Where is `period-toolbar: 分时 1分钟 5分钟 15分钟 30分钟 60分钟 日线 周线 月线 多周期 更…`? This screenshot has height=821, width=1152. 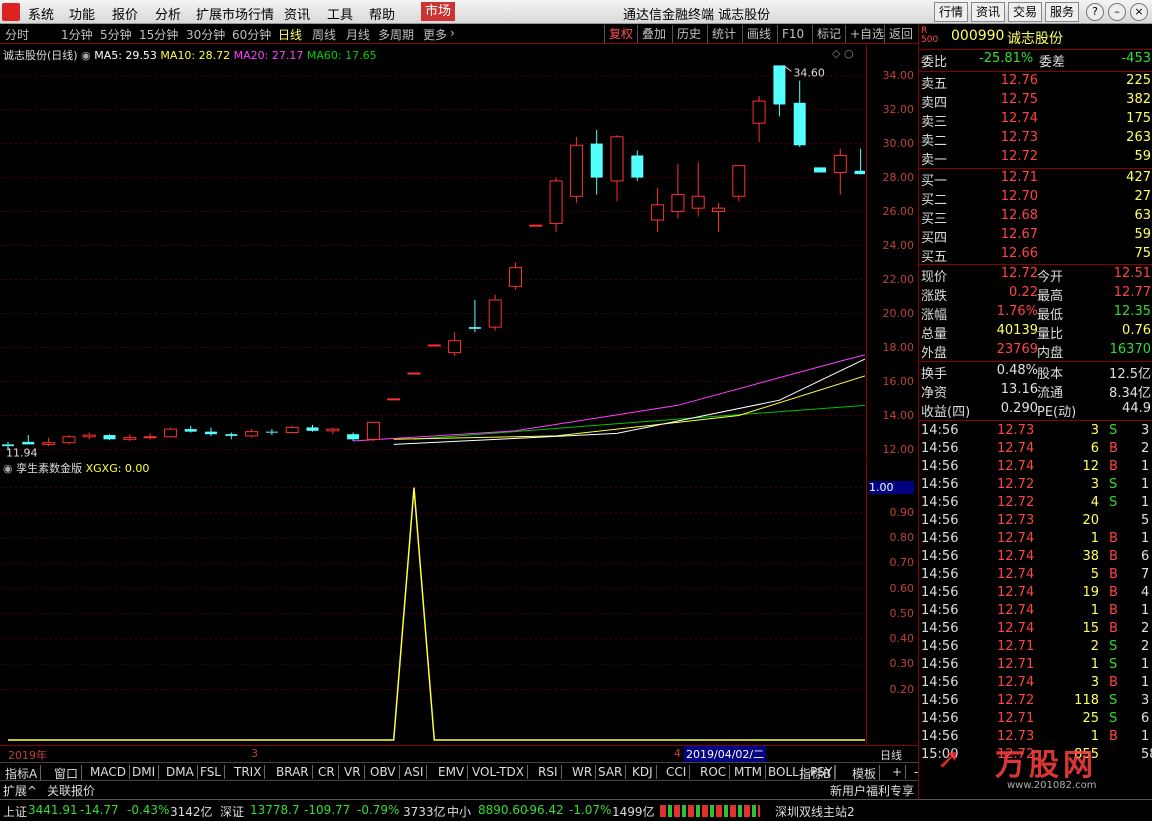
period-toolbar: 分时 1分钟 5分钟 15分钟 30分钟 60分钟 日线 周线 月线 多周期 更… is located at coordinates (459, 34).